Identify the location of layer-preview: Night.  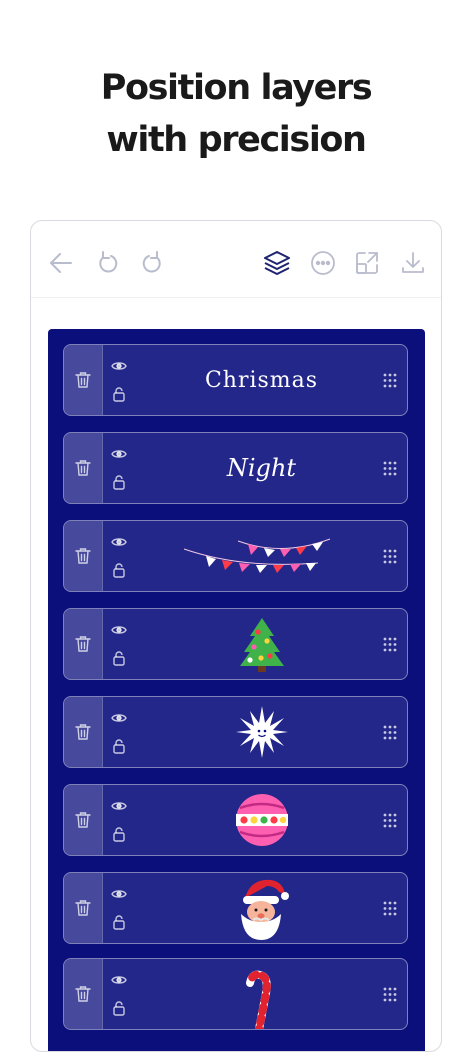
(261, 468).